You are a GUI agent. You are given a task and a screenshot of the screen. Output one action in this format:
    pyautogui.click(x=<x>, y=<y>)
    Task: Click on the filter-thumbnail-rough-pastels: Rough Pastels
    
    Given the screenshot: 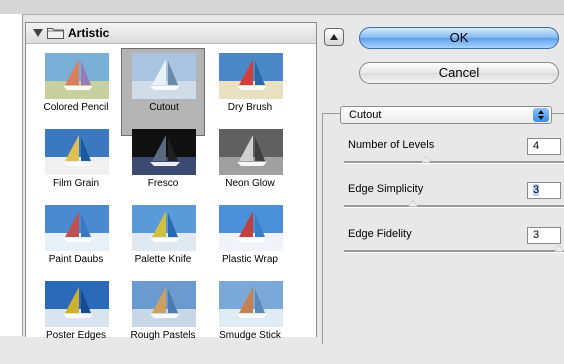 What is the action you would take?
    pyautogui.click(x=163, y=320)
    